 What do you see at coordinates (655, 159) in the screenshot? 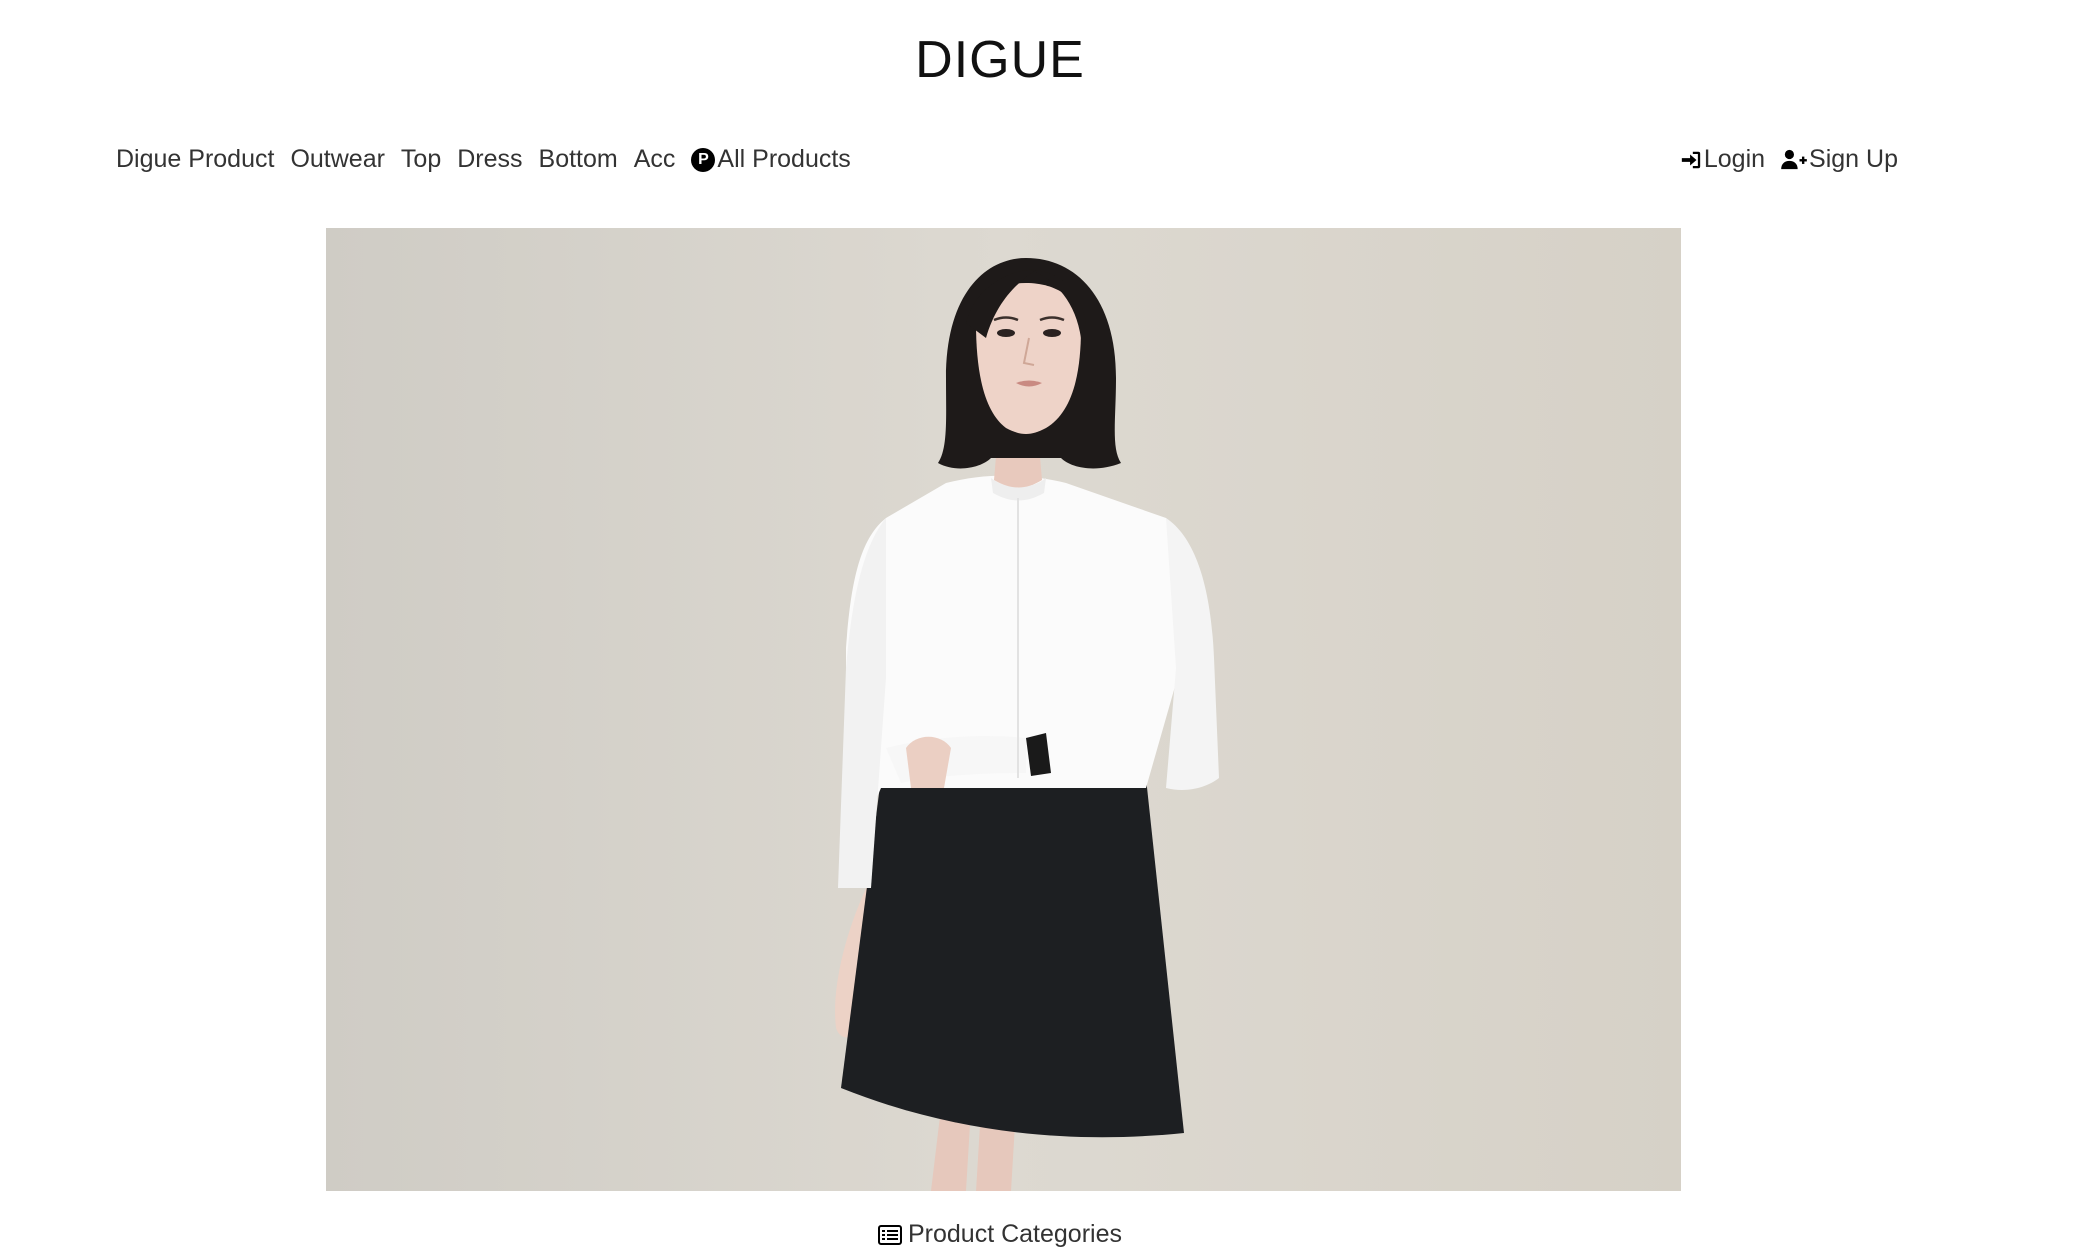
I see `nav-item-acc: Acc` at bounding box center [655, 159].